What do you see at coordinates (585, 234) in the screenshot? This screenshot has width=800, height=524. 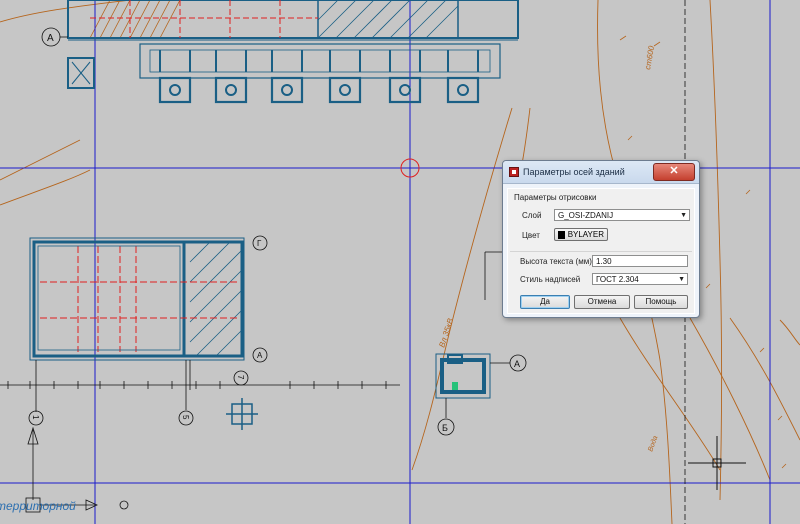 I see `color-value: BYLAYER` at bounding box center [585, 234].